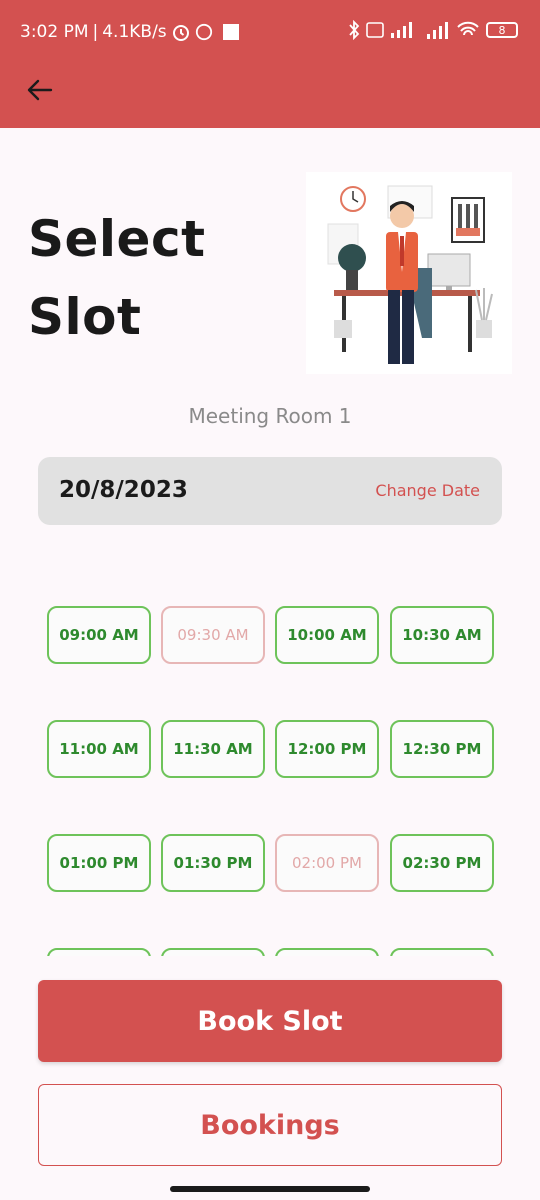 The height and width of the screenshot is (1200, 540). What do you see at coordinates (134, 32) in the screenshot?
I see `status-net-speed: 4.1KB/s` at bounding box center [134, 32].